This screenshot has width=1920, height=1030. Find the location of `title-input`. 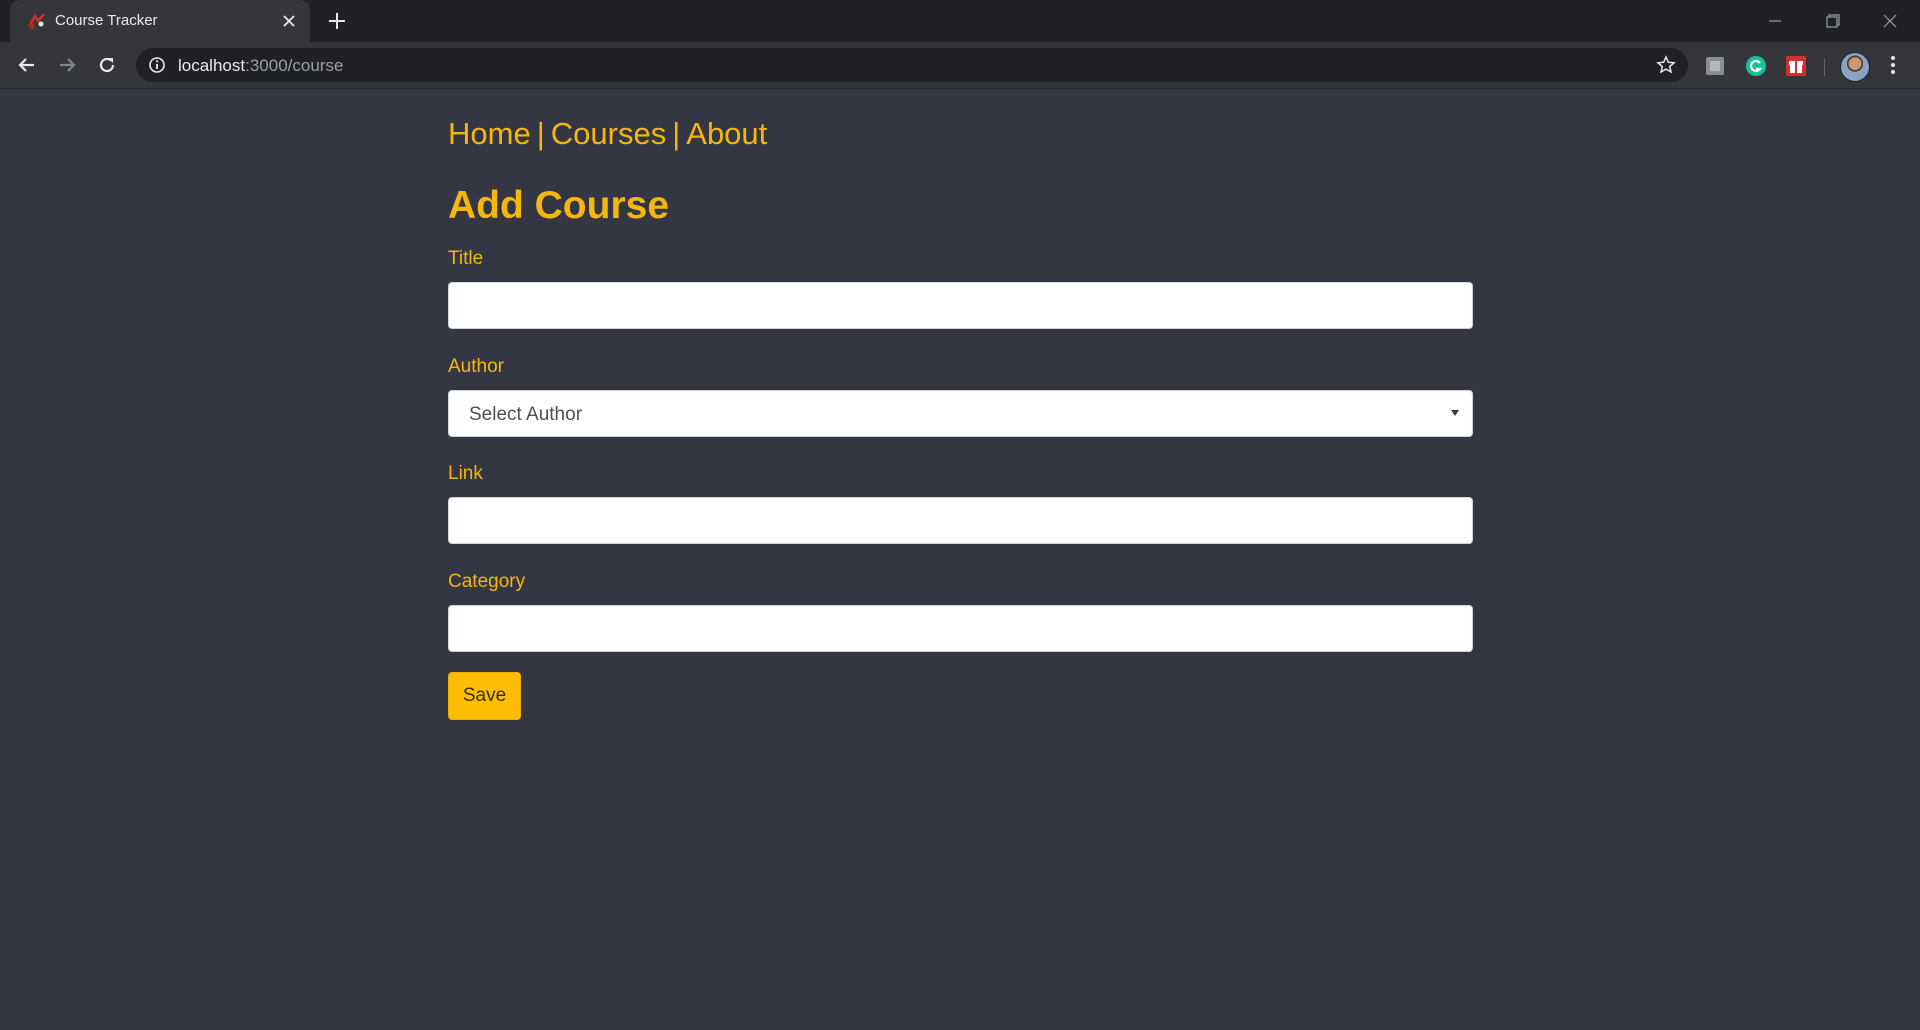

title-input is located at coordinates (960, 305).